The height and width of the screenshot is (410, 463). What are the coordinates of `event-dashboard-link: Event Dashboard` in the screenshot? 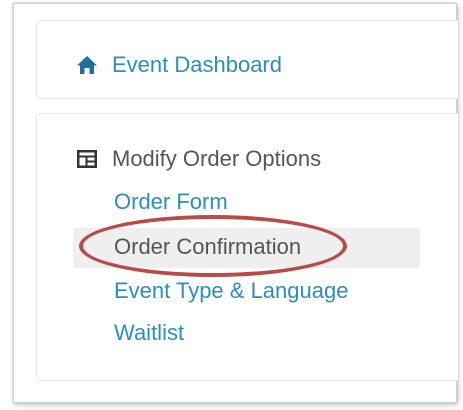 It's located at (179, 65).